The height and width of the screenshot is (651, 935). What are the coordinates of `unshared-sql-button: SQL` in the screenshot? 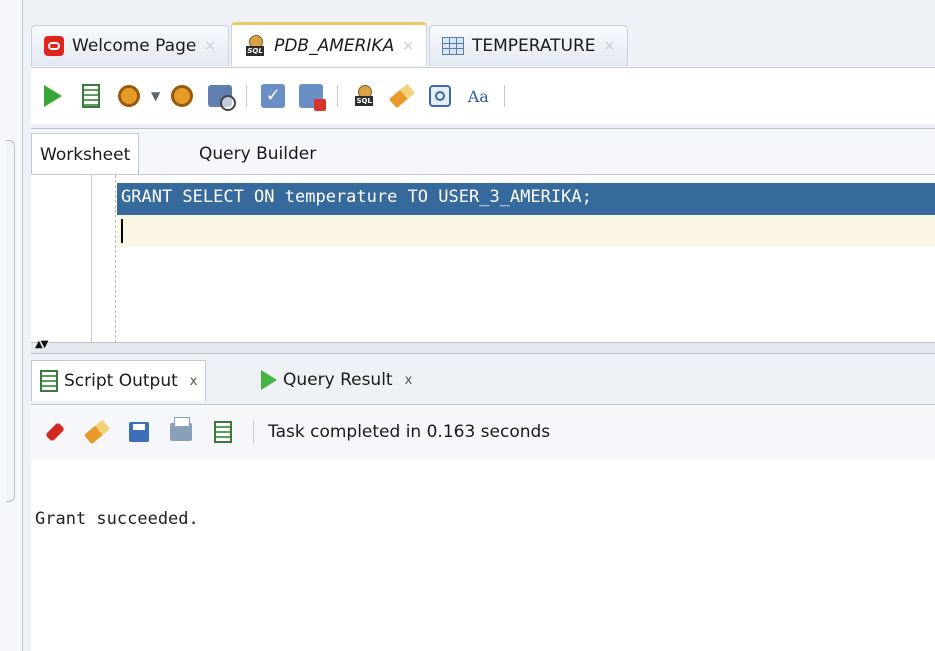 It's located at (364, 96).